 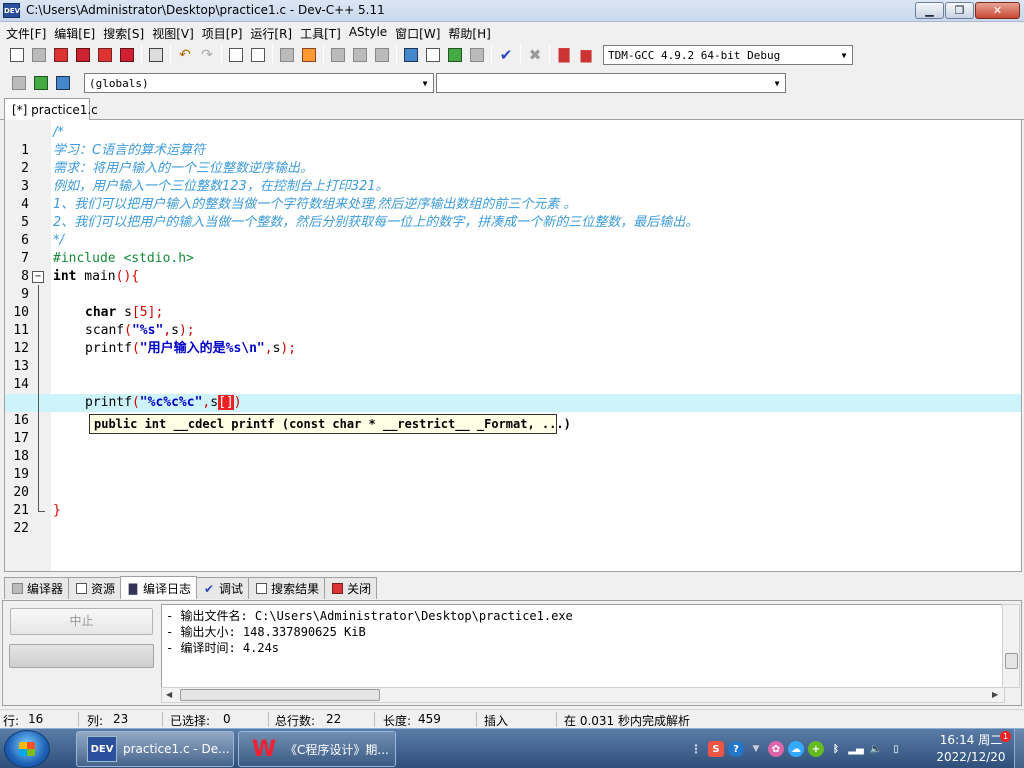 I want to click on rebuild-all-button, so click(x=477, y=55).